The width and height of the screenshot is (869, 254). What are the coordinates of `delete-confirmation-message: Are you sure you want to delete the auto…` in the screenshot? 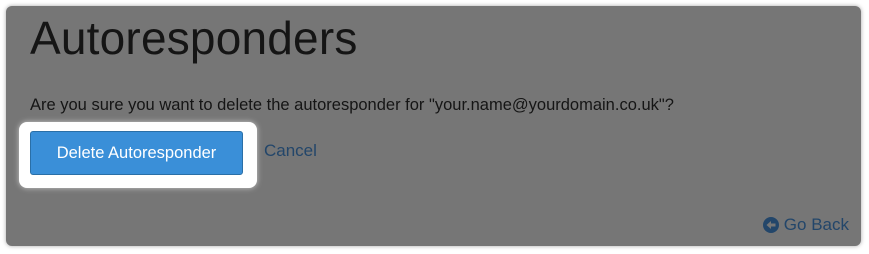 It's located at (352, 105).